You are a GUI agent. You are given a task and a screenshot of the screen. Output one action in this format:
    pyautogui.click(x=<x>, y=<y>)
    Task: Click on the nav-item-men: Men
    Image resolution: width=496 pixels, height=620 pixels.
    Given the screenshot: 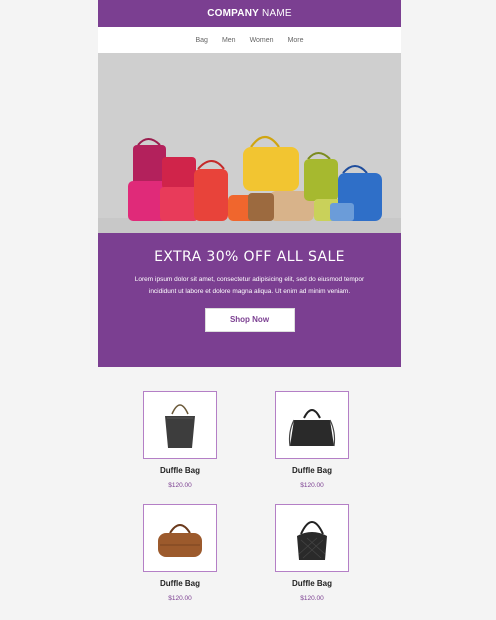 What is the action you would take?
    pyautogui.click(x=229, y=40)
    